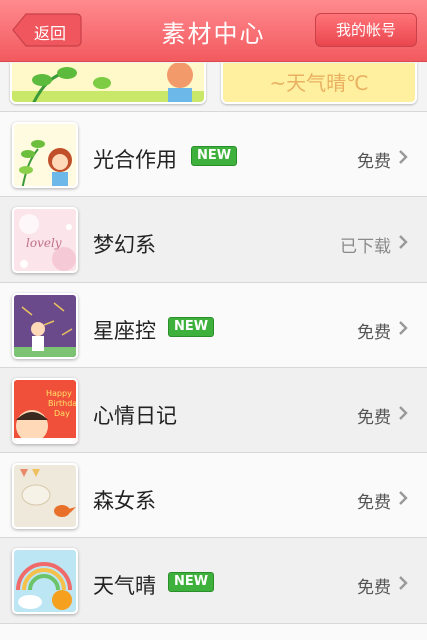 This screenshot has width=427, height=640. Describe the element at coordinates (124, 330) in the screenshot. I see `item-title: 星座控` at that location.